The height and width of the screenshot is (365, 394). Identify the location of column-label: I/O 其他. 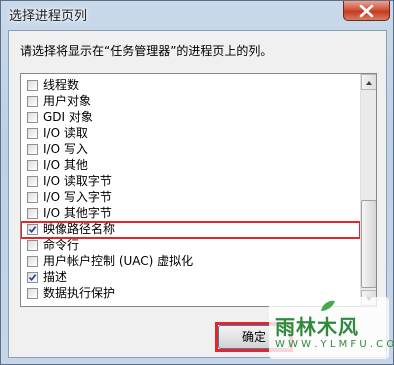
(65, 165).